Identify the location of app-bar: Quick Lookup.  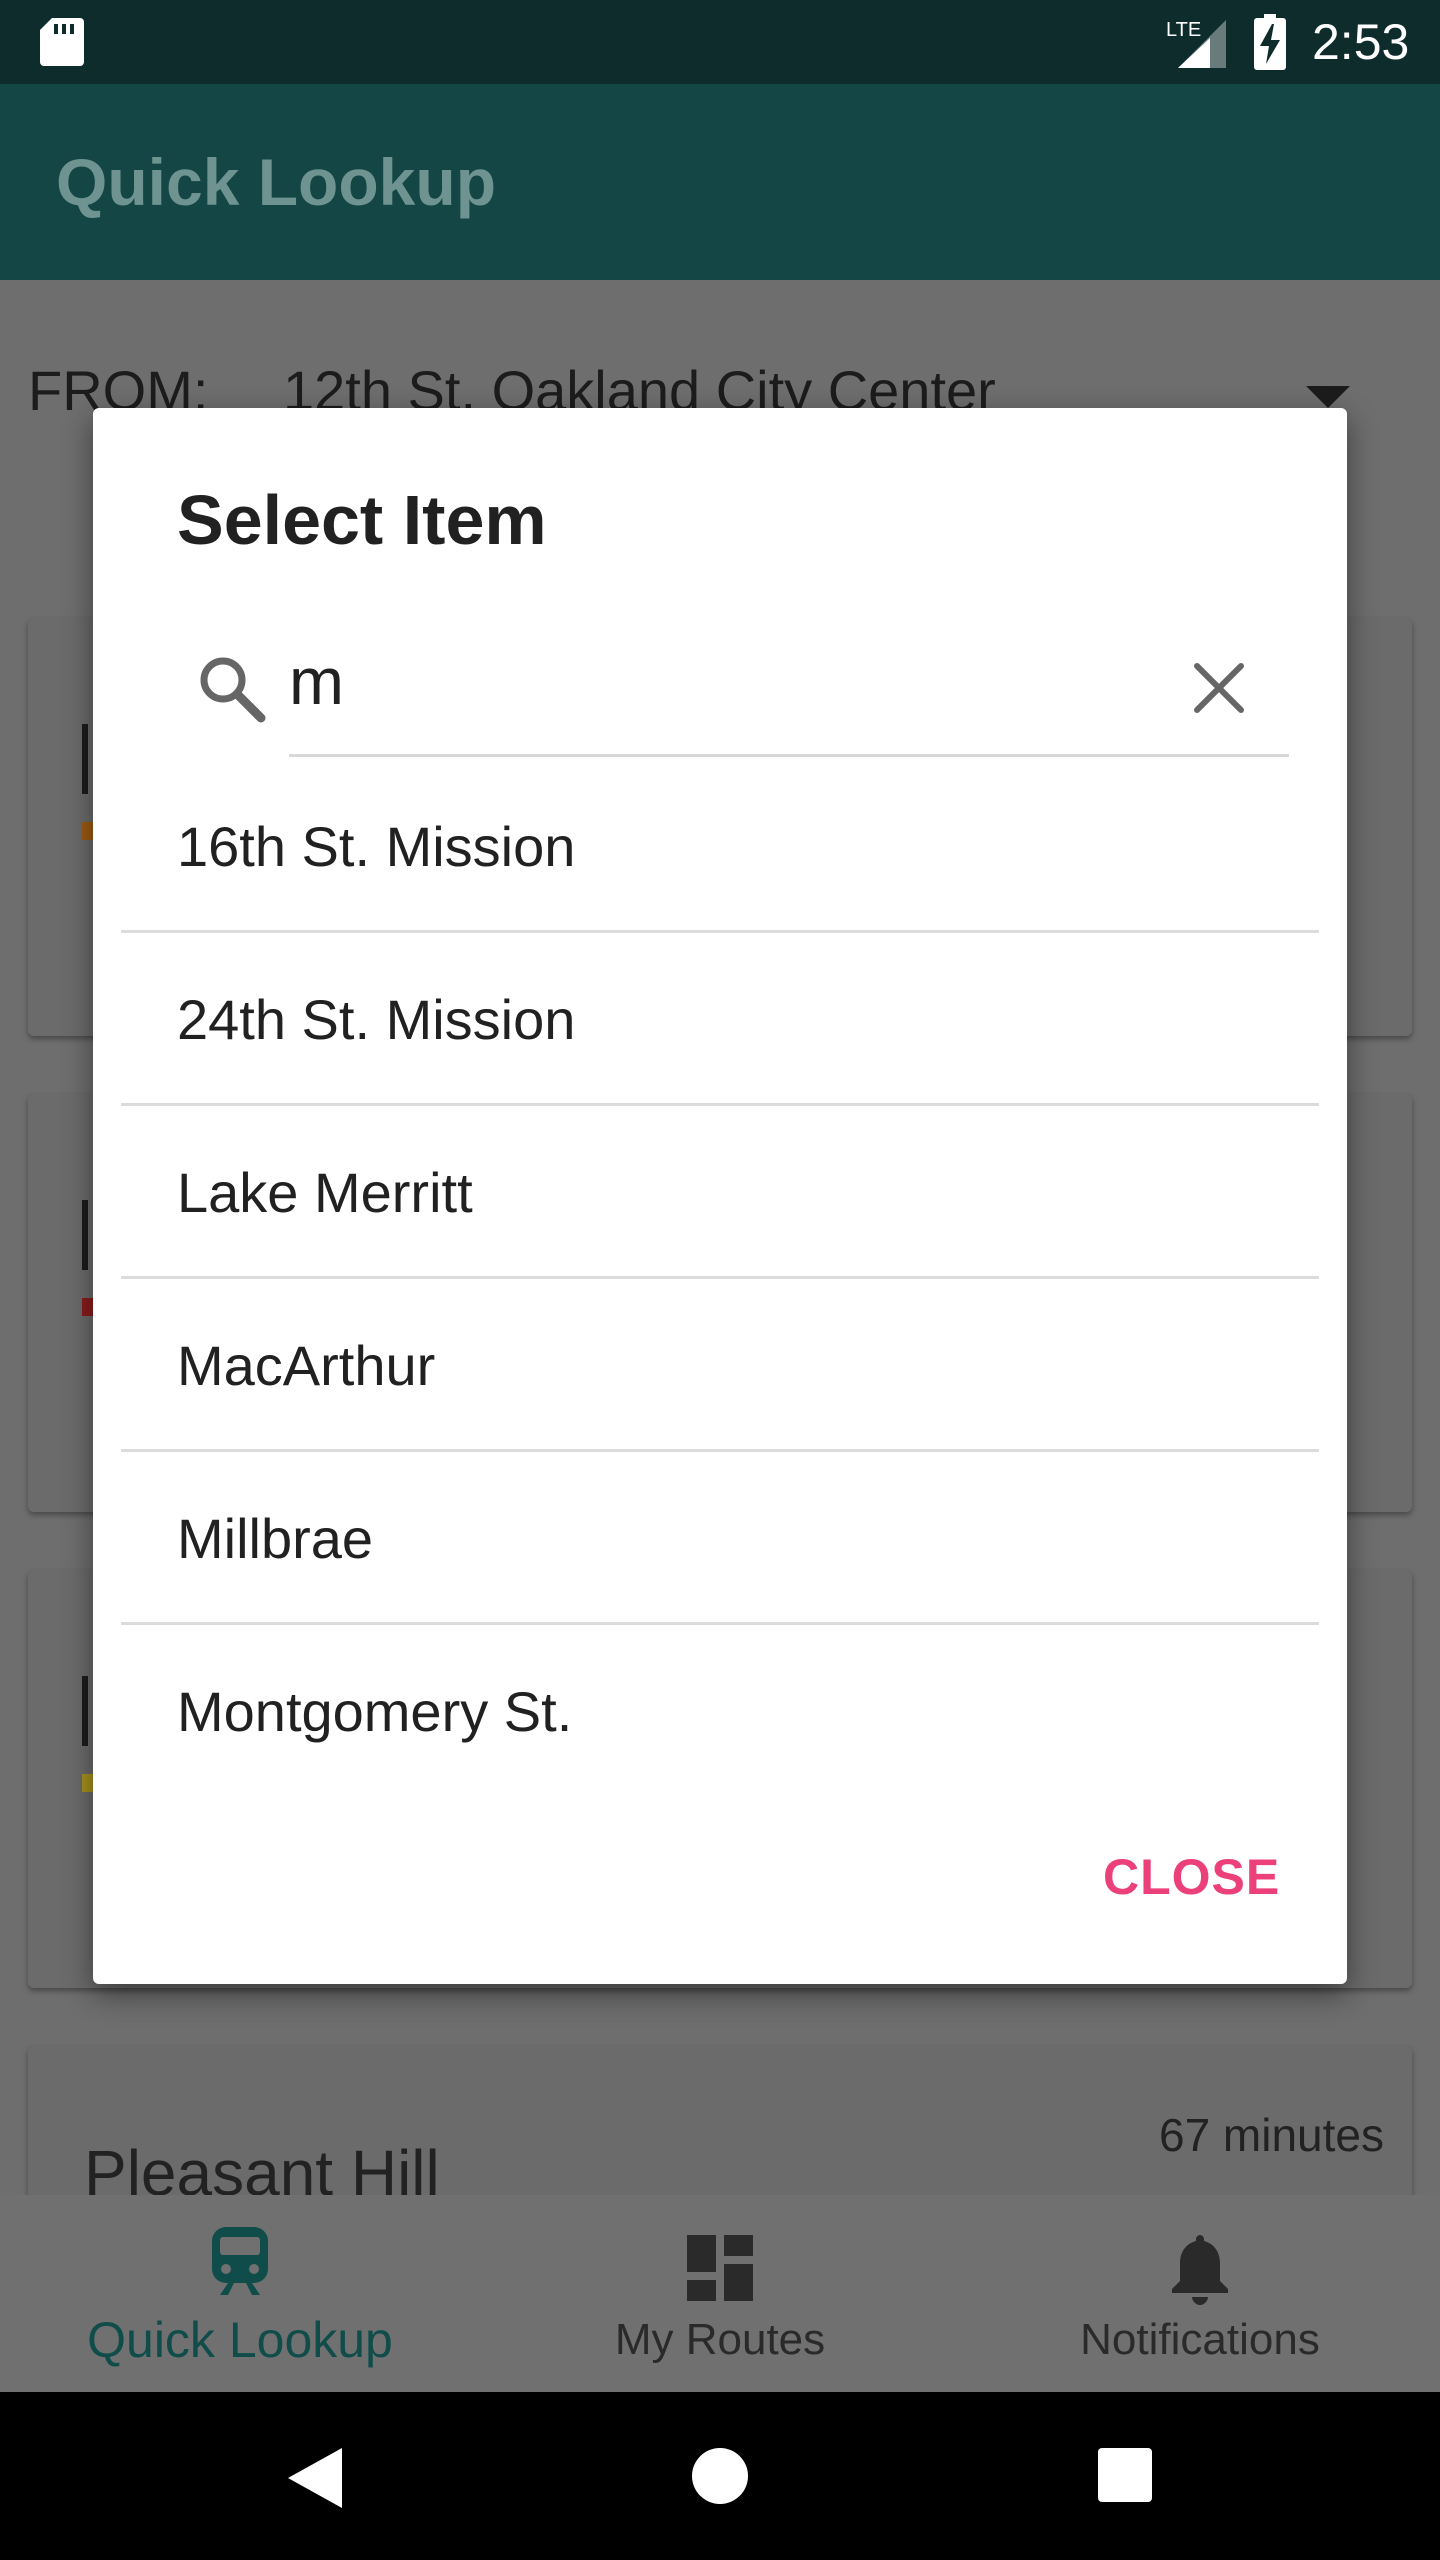
(720, 182).